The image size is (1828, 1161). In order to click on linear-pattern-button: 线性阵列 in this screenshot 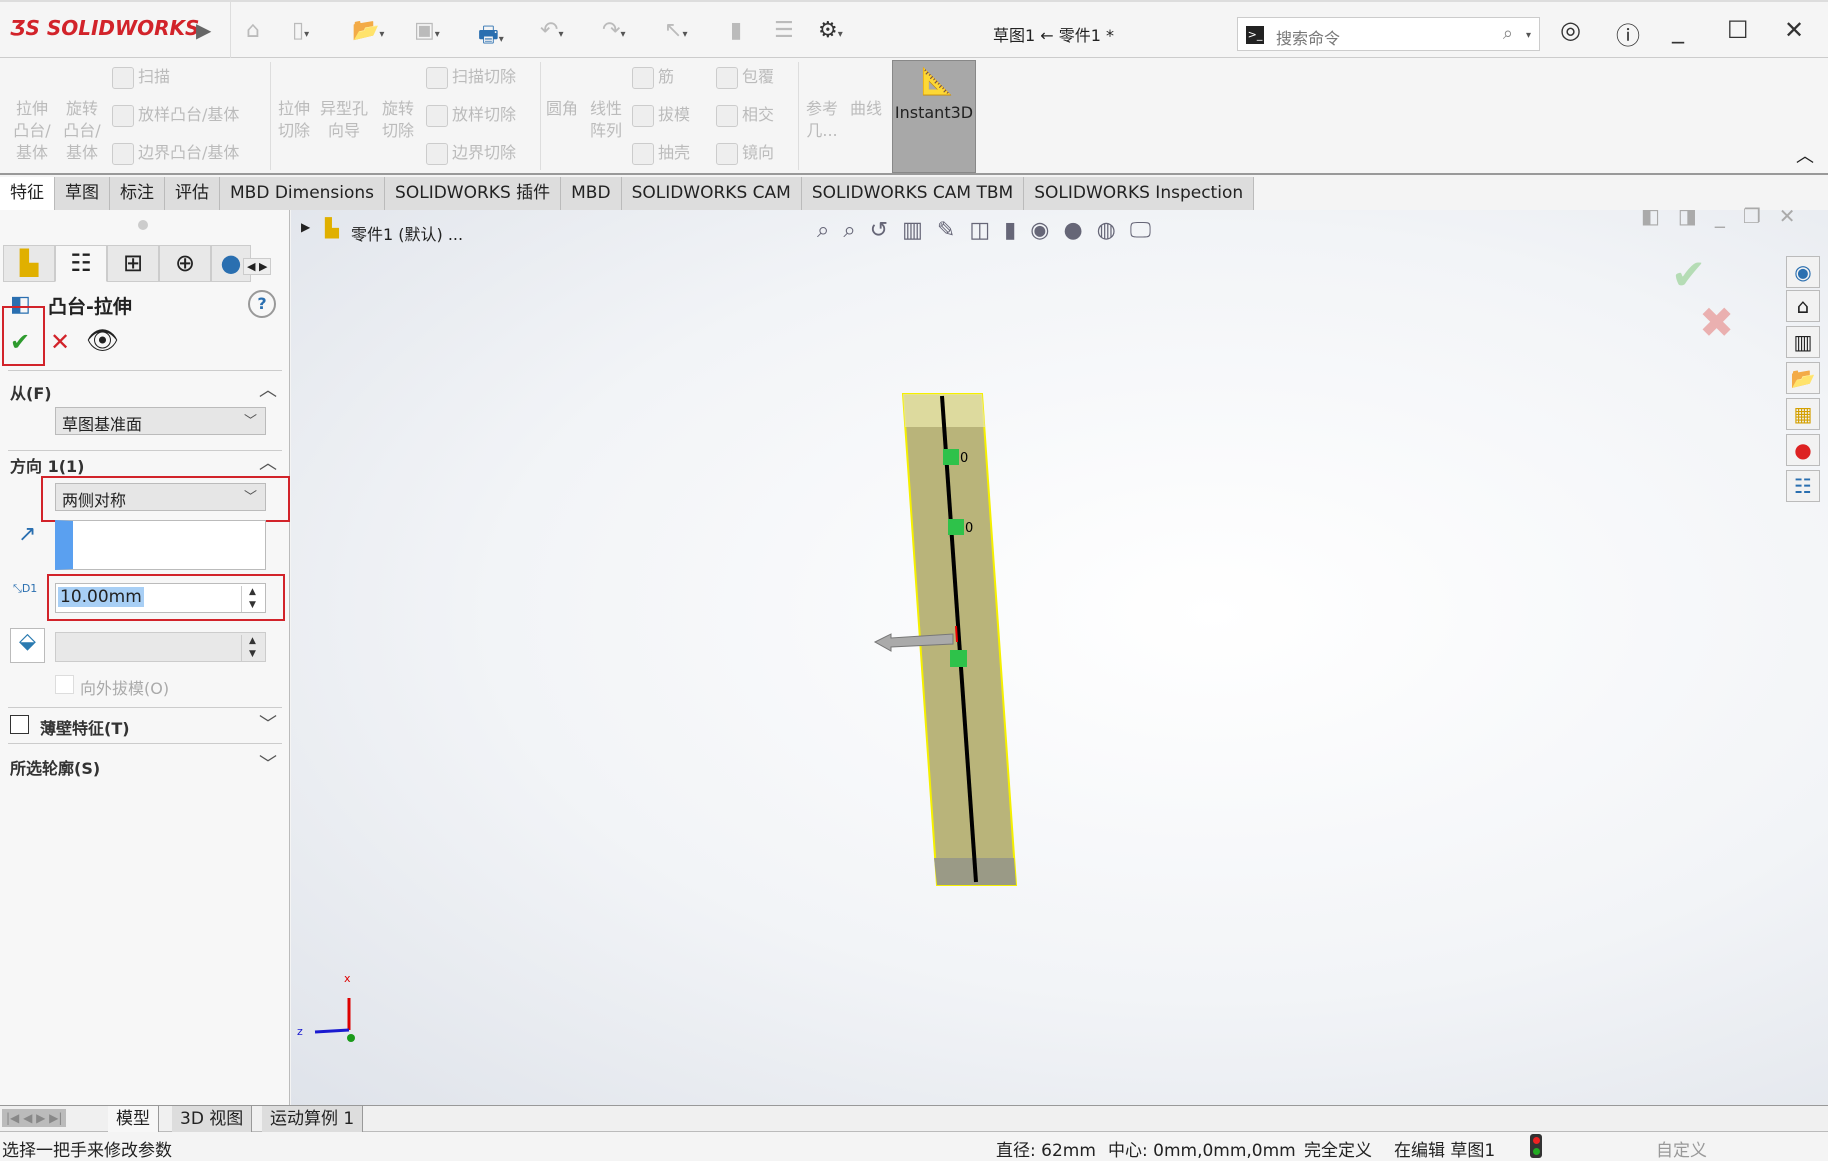, I will do `click(606, 120)`.